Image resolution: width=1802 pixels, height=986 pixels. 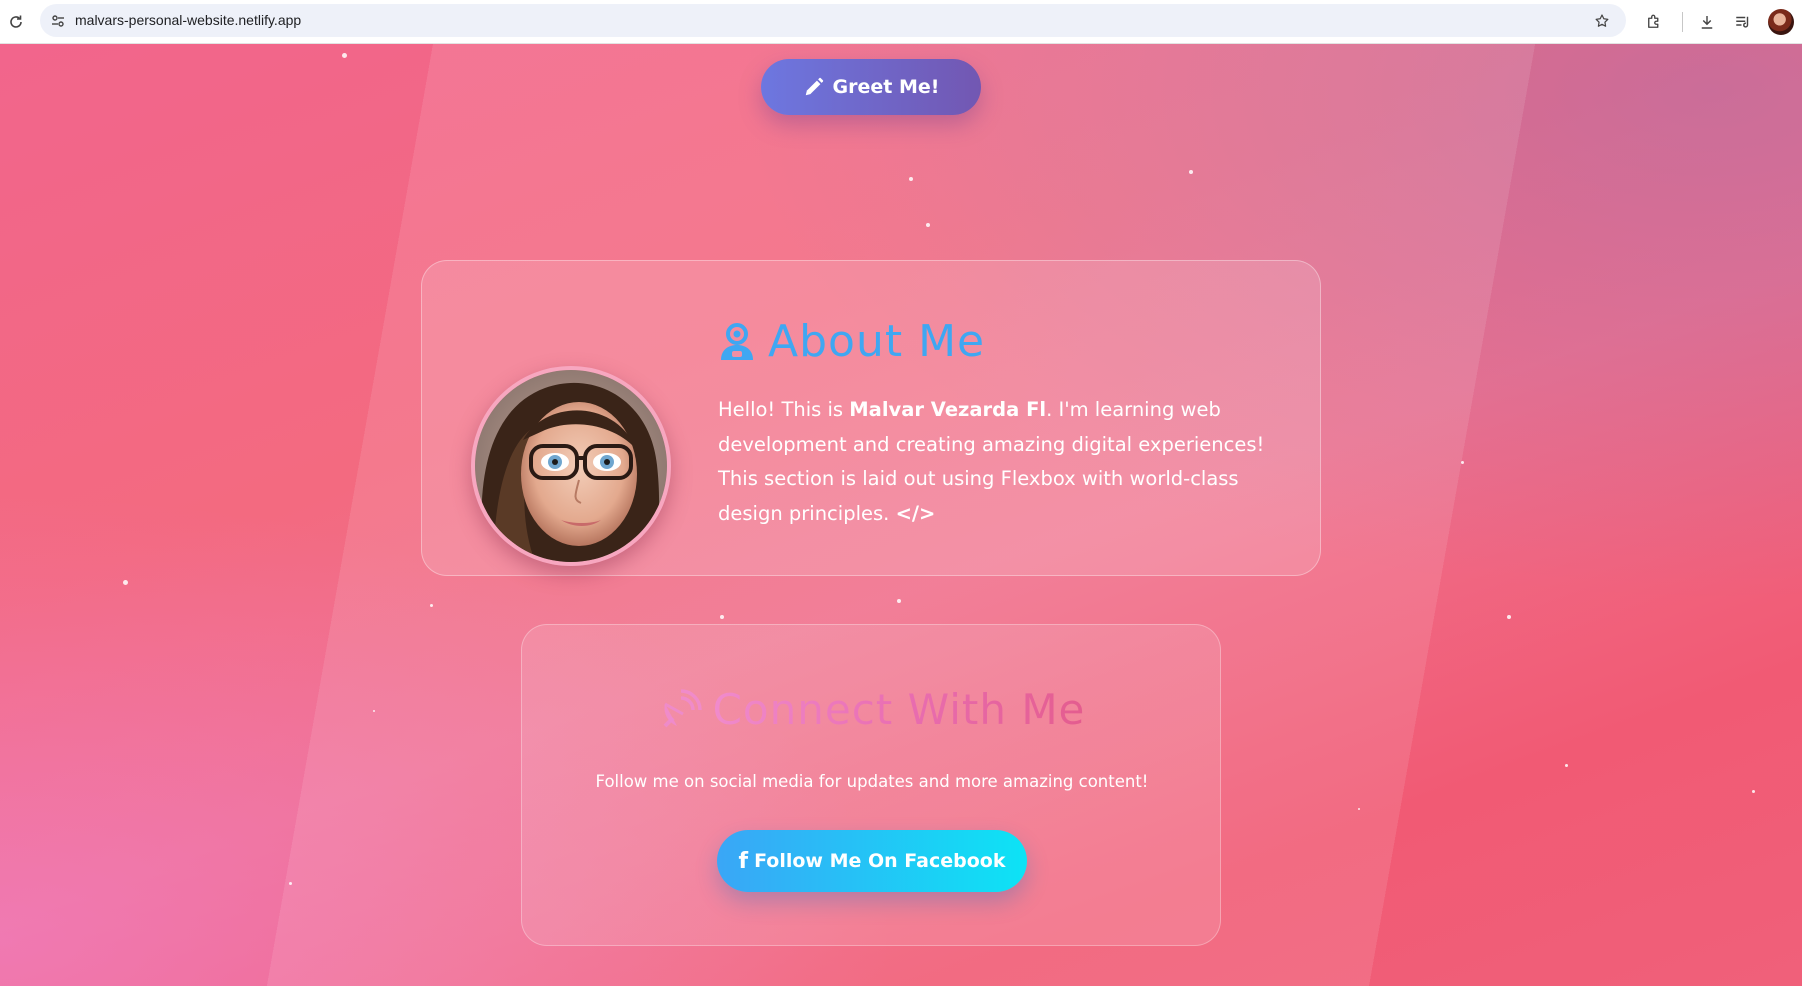 I want to click on greet-me-button: Greet Me!, so click(x=871, y=87).